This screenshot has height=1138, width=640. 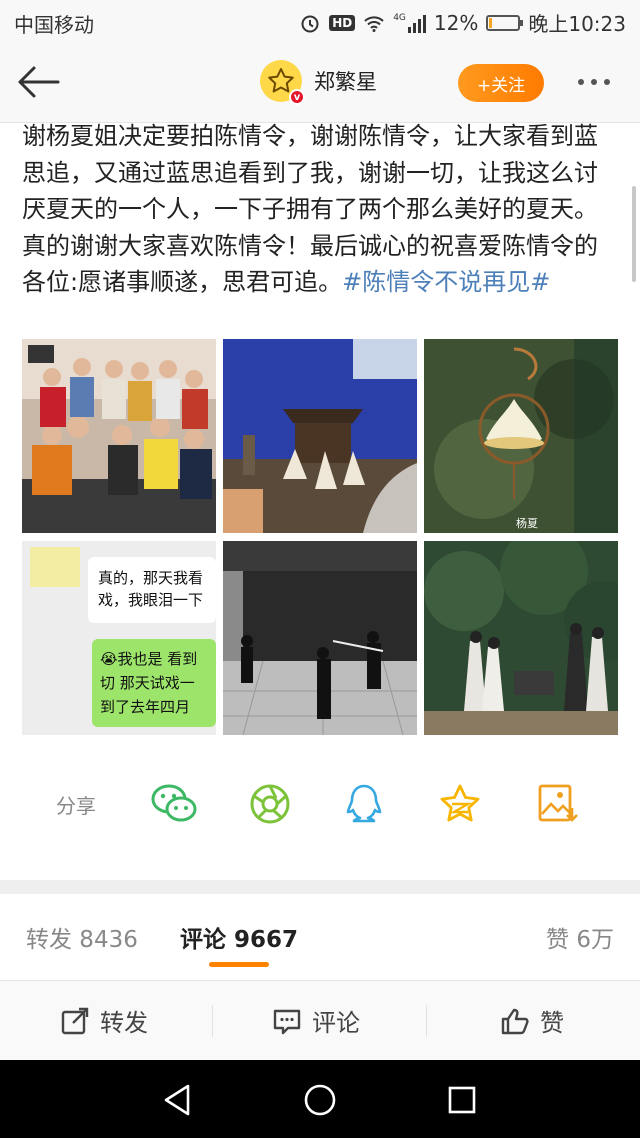 What do you see at coordinates (239, 964) in the screenshot?
I see `active-tab-indicator` at bounding box center [239, 964].